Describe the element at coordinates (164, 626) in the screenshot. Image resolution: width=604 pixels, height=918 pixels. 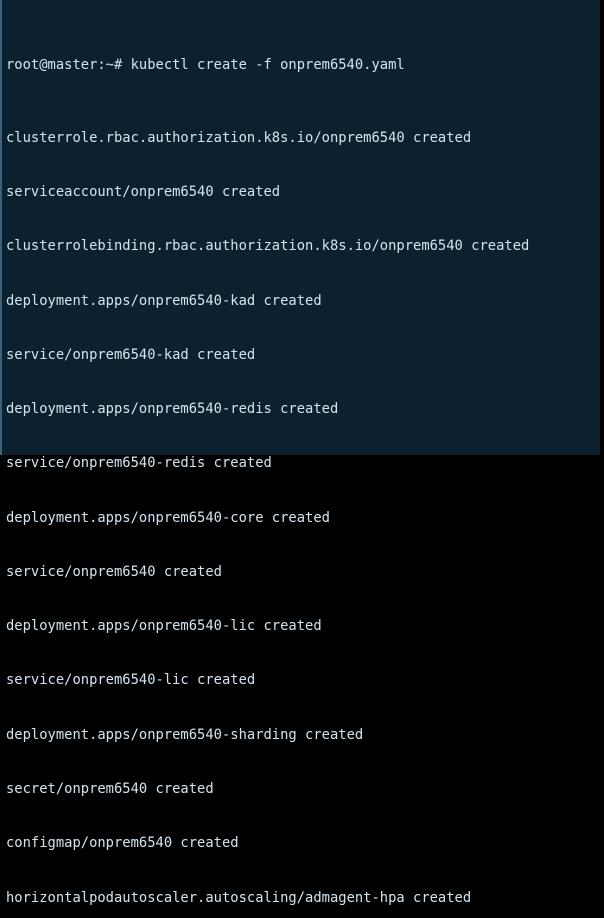
I see `create-output-line: deployment.apps/onprem6540-lic created` at that location.